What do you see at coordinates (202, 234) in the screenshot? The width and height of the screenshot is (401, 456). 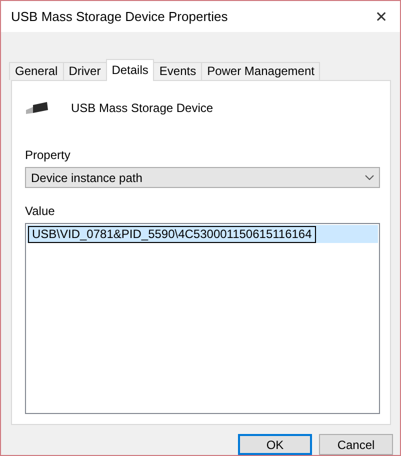 I see `list-row: USB\VID_0781&PID_5590\4C530001150615116164` at bounding box center [202, 234].